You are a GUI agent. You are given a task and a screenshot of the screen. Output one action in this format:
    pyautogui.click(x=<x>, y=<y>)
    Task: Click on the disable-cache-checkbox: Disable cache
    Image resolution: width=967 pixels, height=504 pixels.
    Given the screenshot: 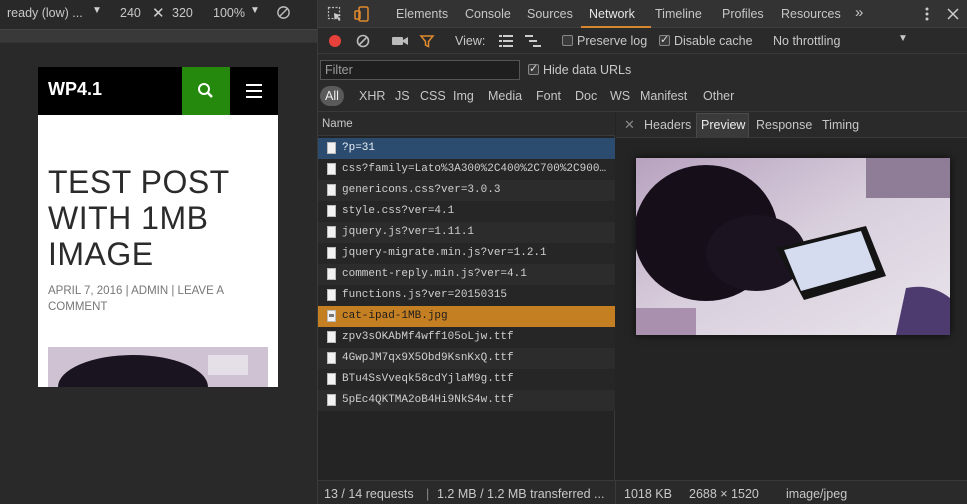 What is the action you would take?
    pyautogui.click(x=706, y=40)
    